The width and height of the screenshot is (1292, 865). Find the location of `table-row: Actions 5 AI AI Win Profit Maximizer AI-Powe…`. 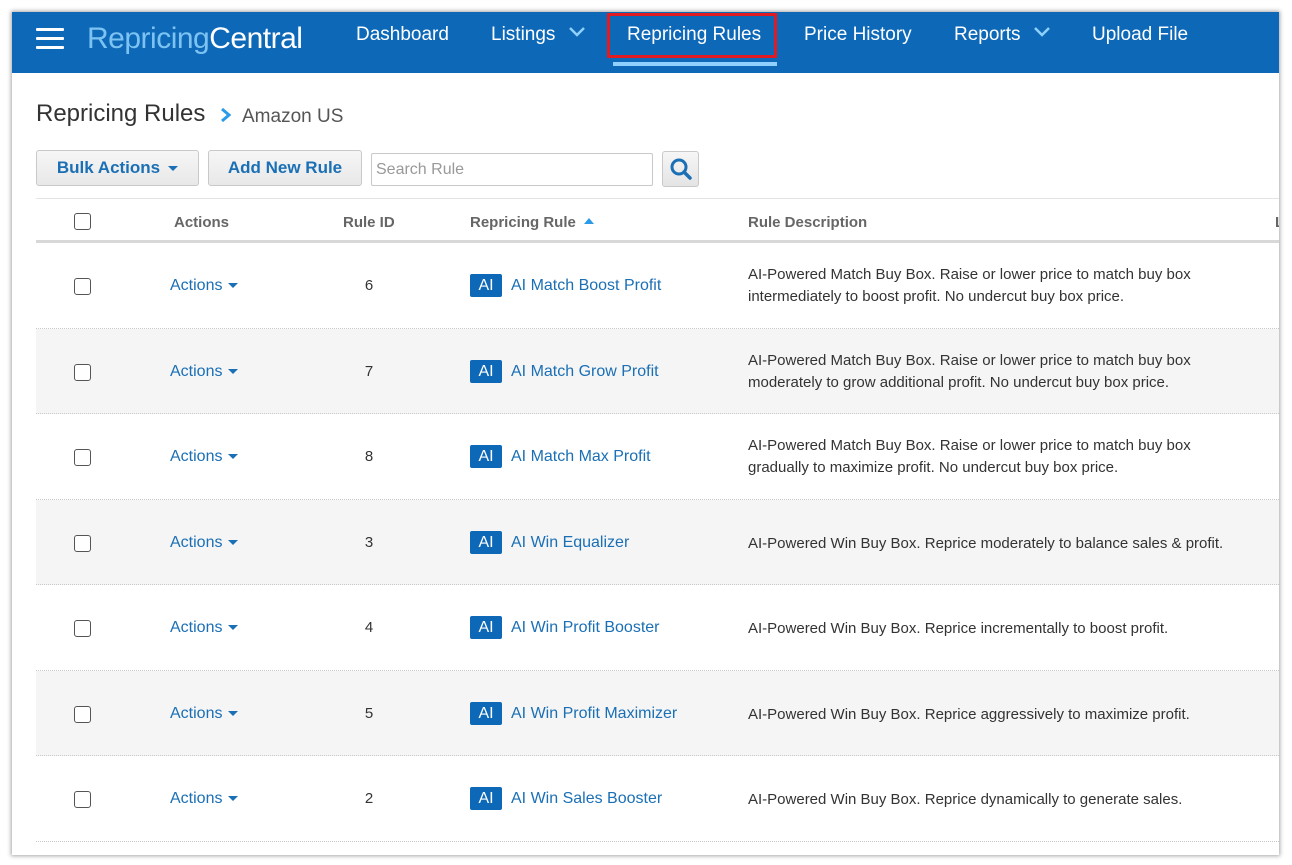

table-row: Actions 5 AI AI Win Profit Maximizer AI-Powe… is located at coordinates (657, 713).